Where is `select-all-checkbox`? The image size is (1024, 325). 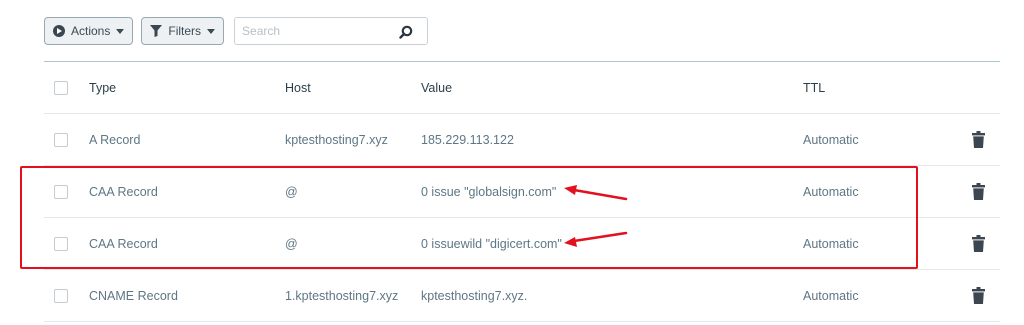
select-all-checkbox is located at coordinates (61, 88).